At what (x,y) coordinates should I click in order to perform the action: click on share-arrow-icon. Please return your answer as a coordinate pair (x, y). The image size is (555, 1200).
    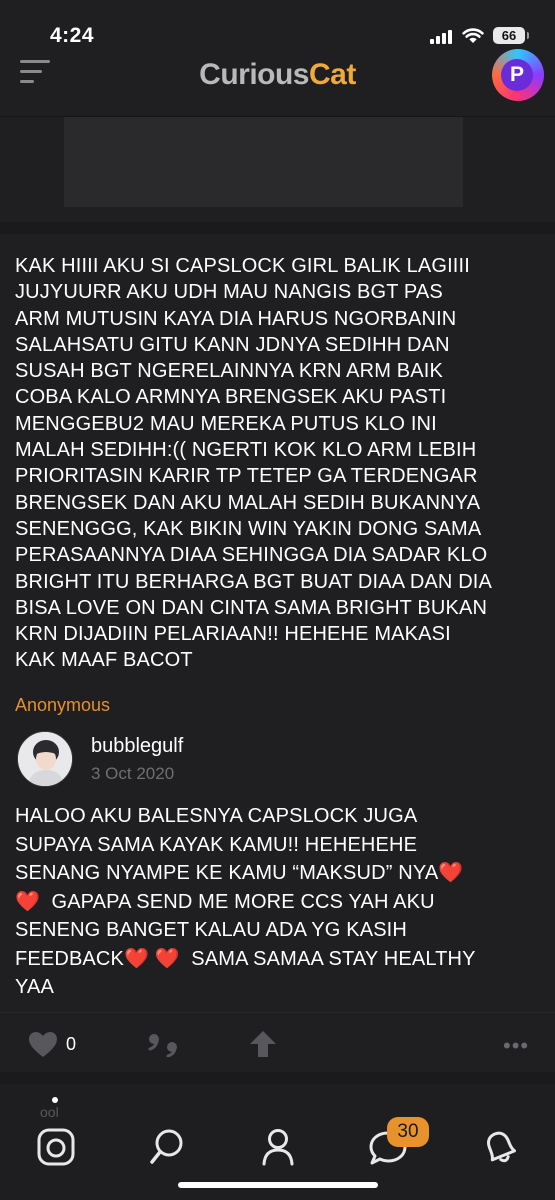
    Looking at the image, I should click on (263, 1044).